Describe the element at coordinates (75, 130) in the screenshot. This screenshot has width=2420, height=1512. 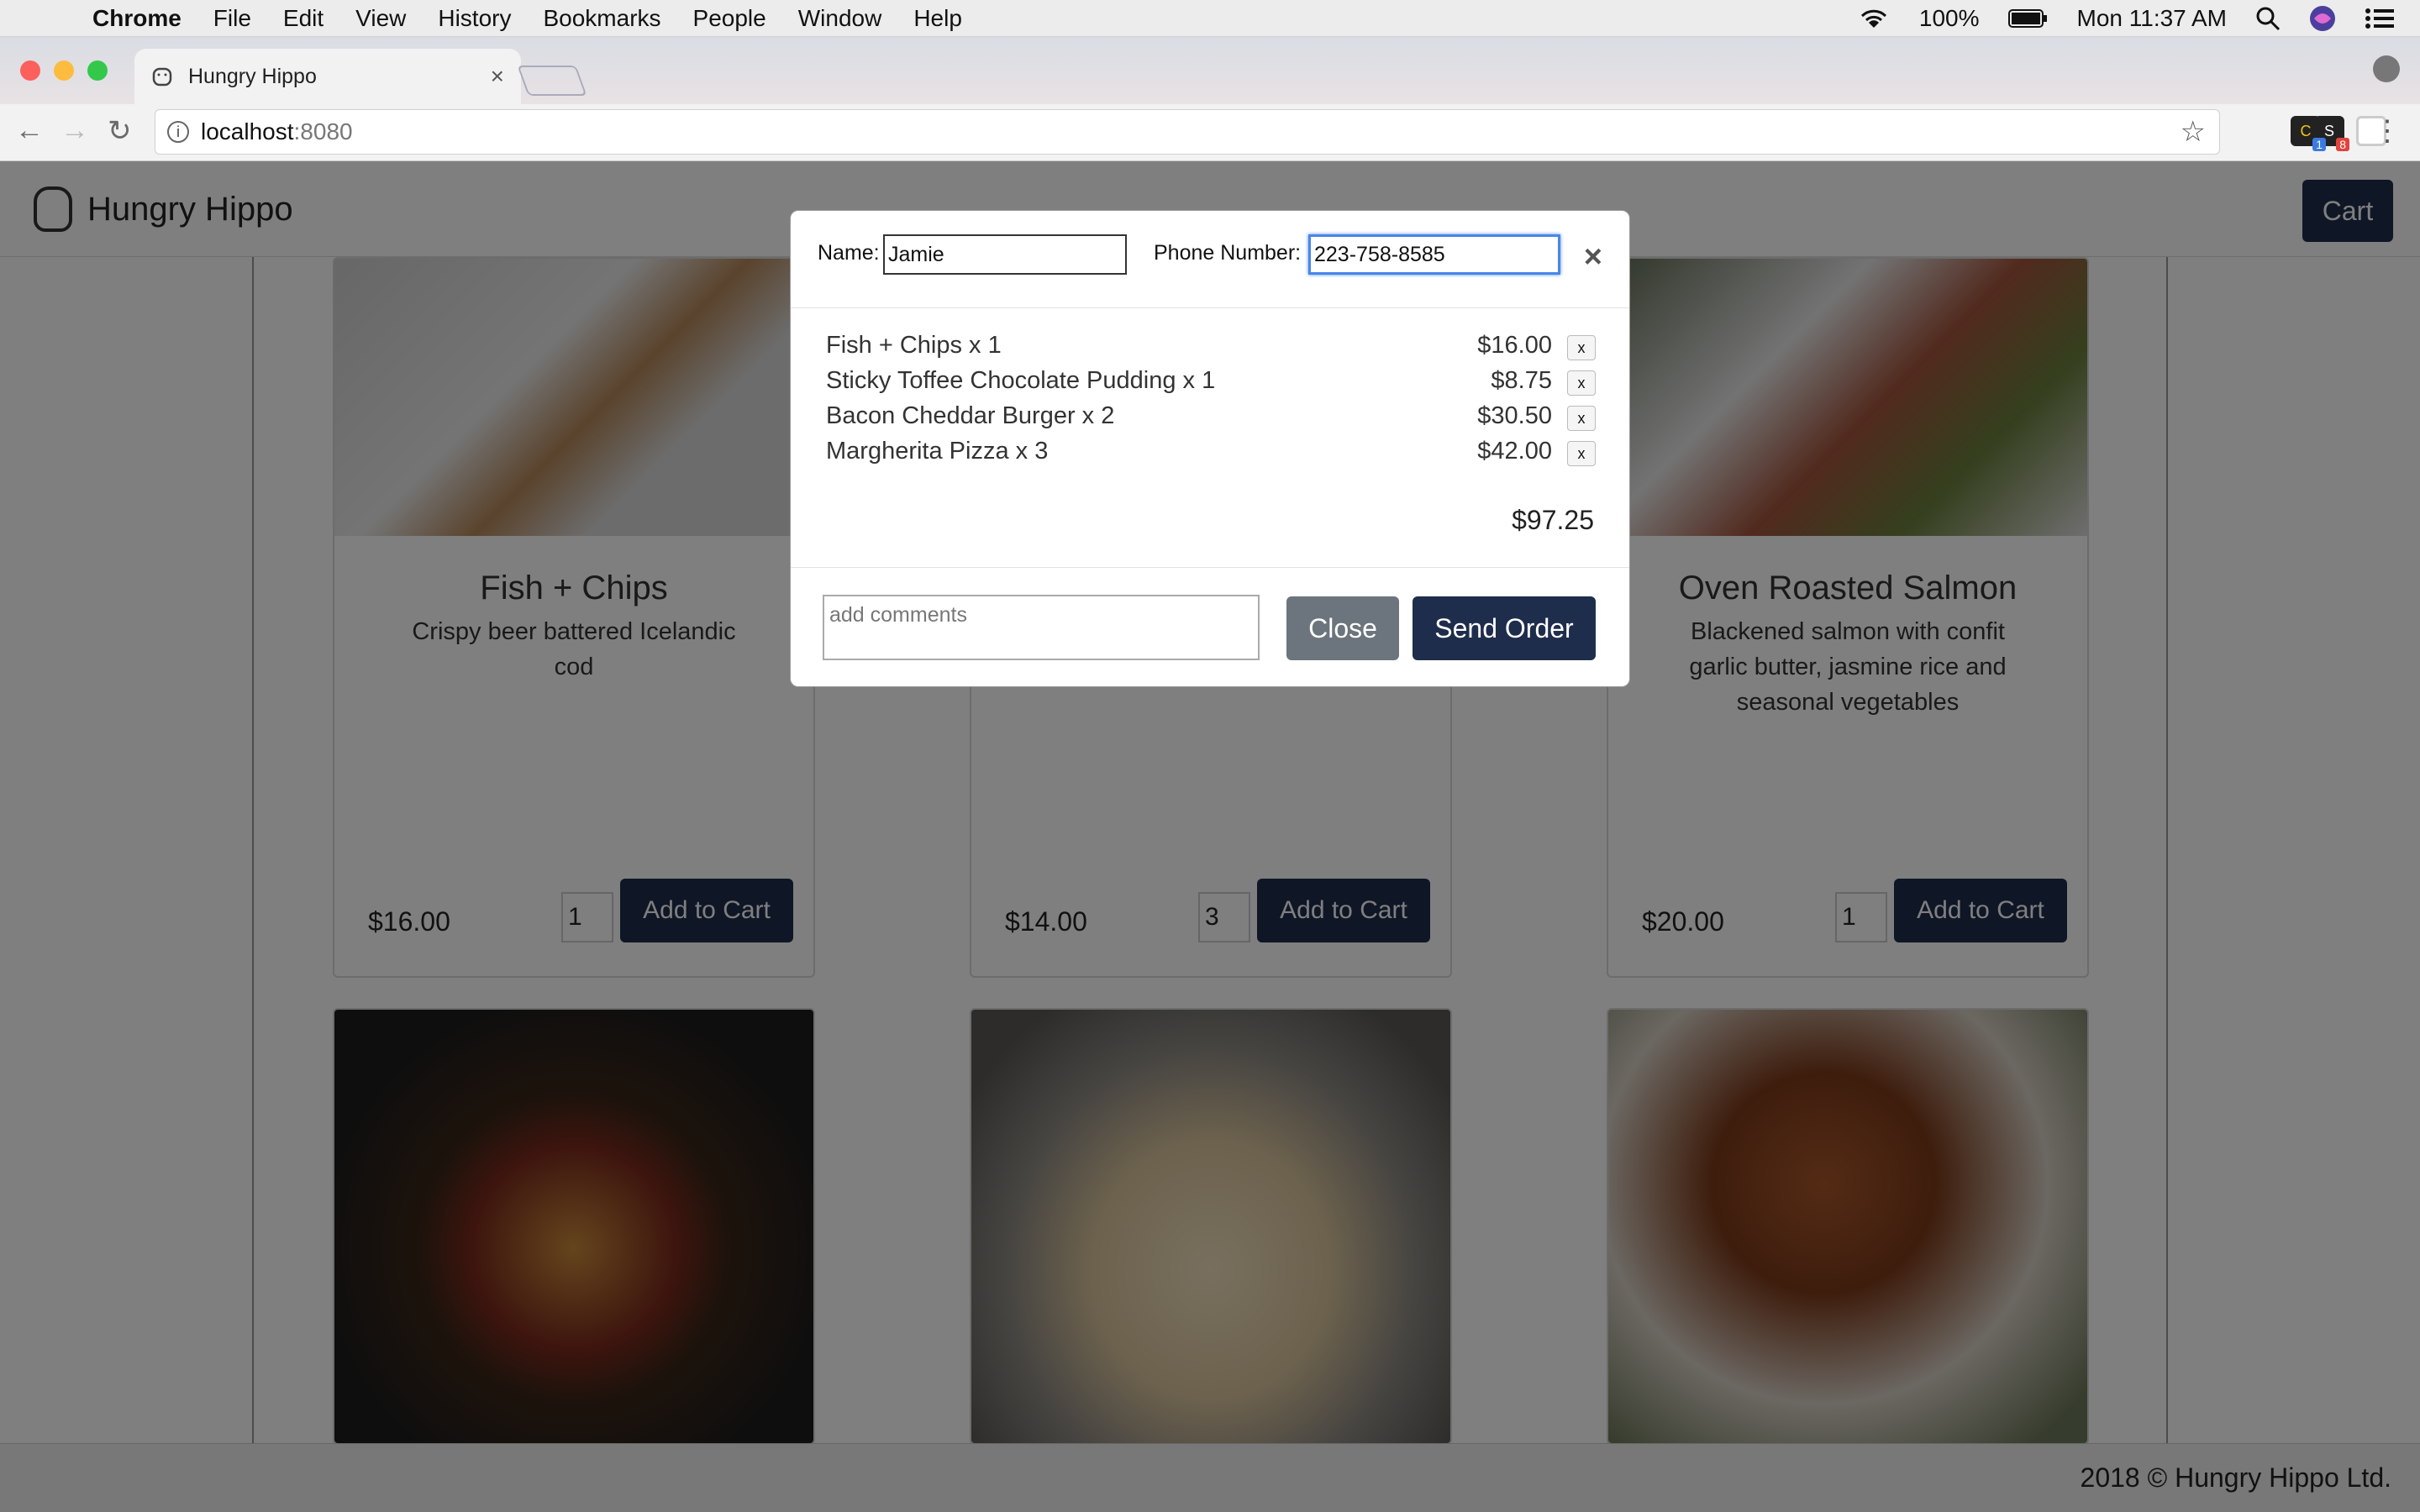
I see `forward-arrow-icon: →` at that location.